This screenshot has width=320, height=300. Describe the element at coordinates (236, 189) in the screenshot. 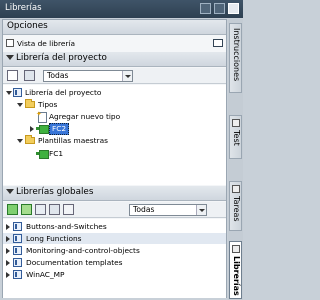

I see `tasks-icon` at that location.